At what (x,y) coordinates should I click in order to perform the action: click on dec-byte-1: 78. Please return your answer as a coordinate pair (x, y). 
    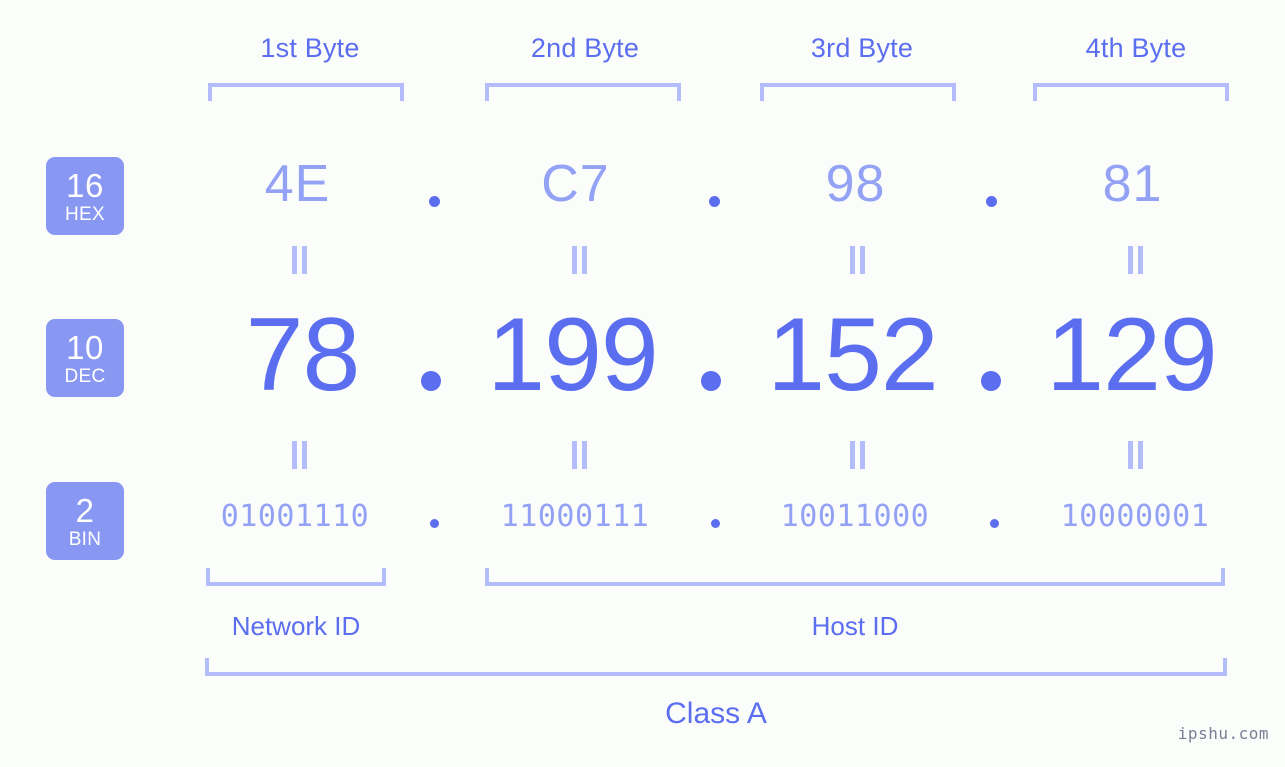
    Looking at the image, I should click on (303, 355).